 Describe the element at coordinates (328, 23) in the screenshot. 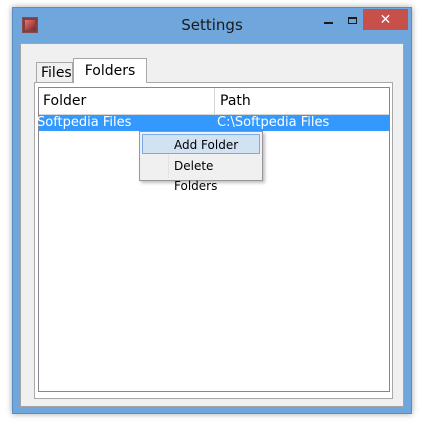

I see `minimize-icon` at that location.